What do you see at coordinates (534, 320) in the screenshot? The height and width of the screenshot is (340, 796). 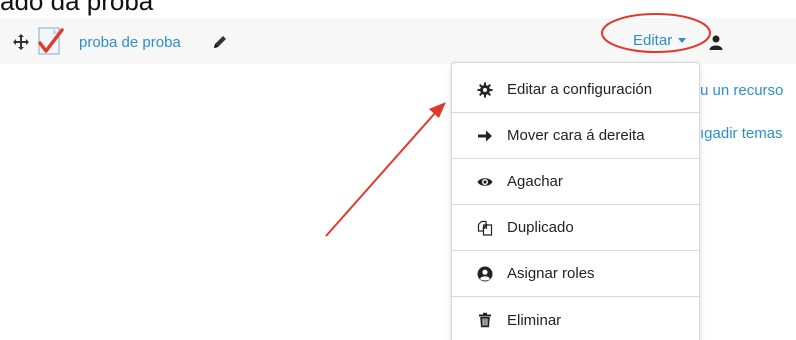 I see `menu-item-label: Eliminar` at bounding box center [534, 320].